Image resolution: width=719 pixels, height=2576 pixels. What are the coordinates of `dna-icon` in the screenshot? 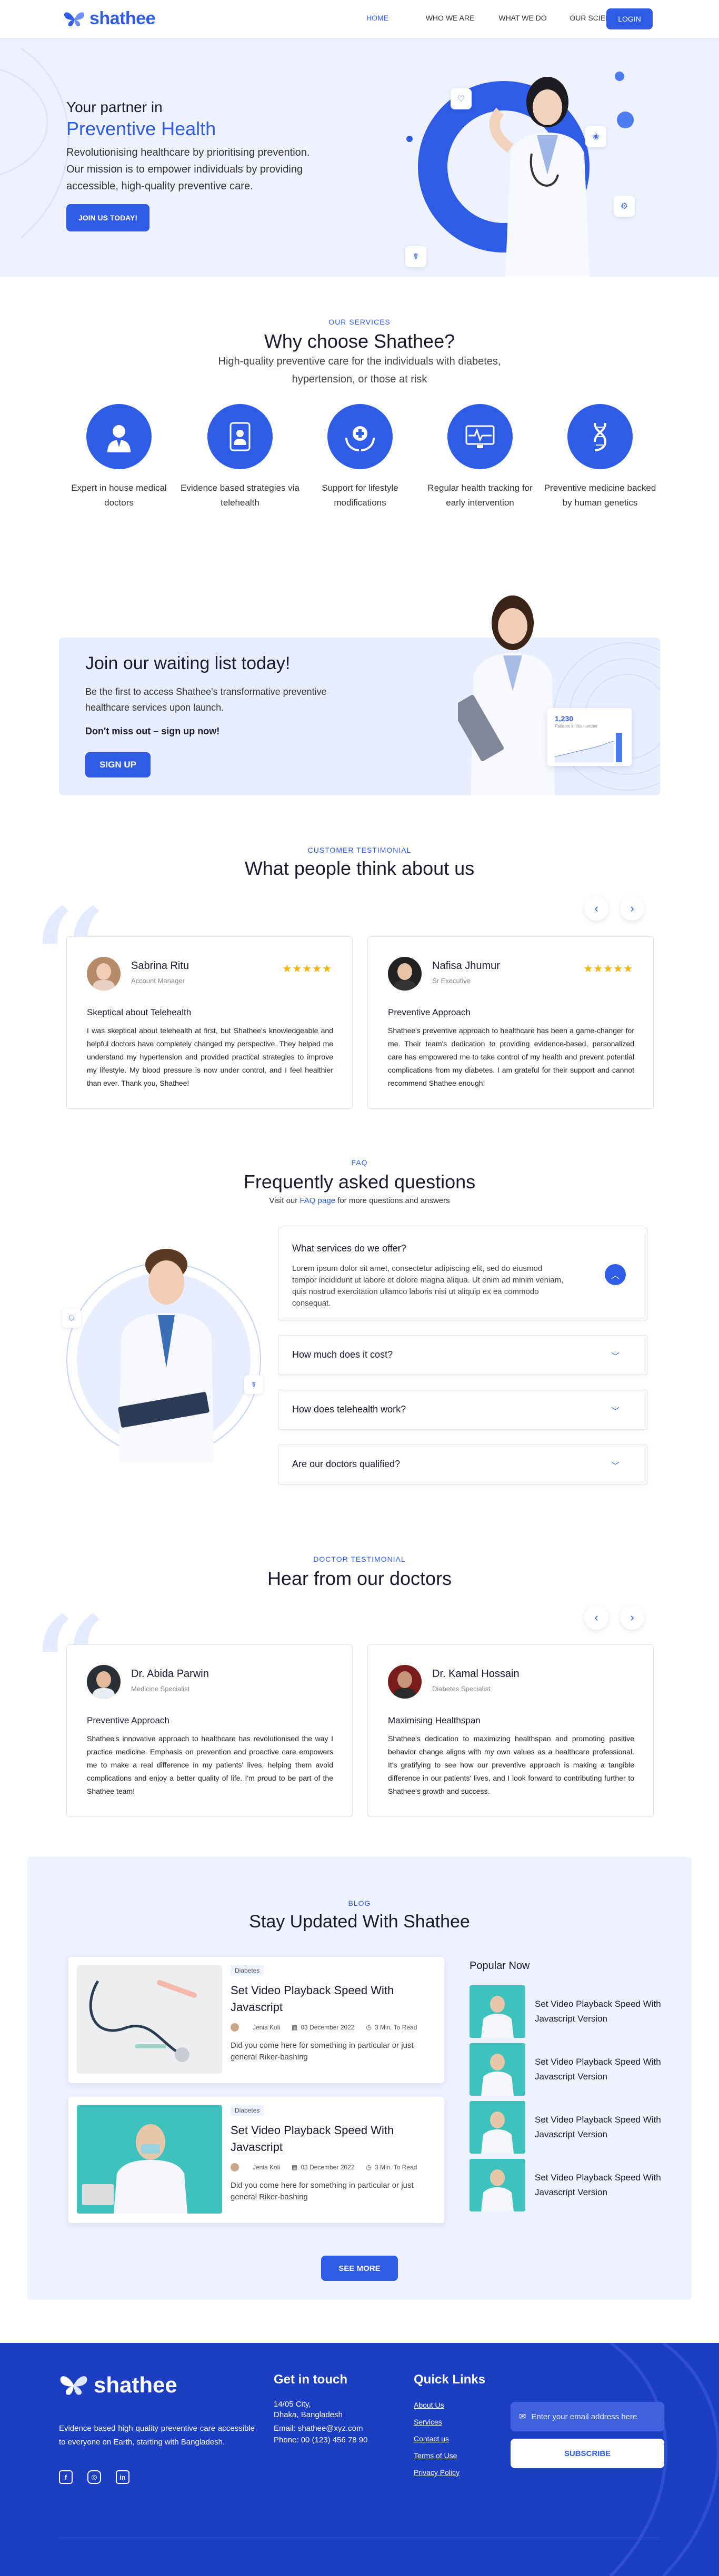 It's located at (600, 436).